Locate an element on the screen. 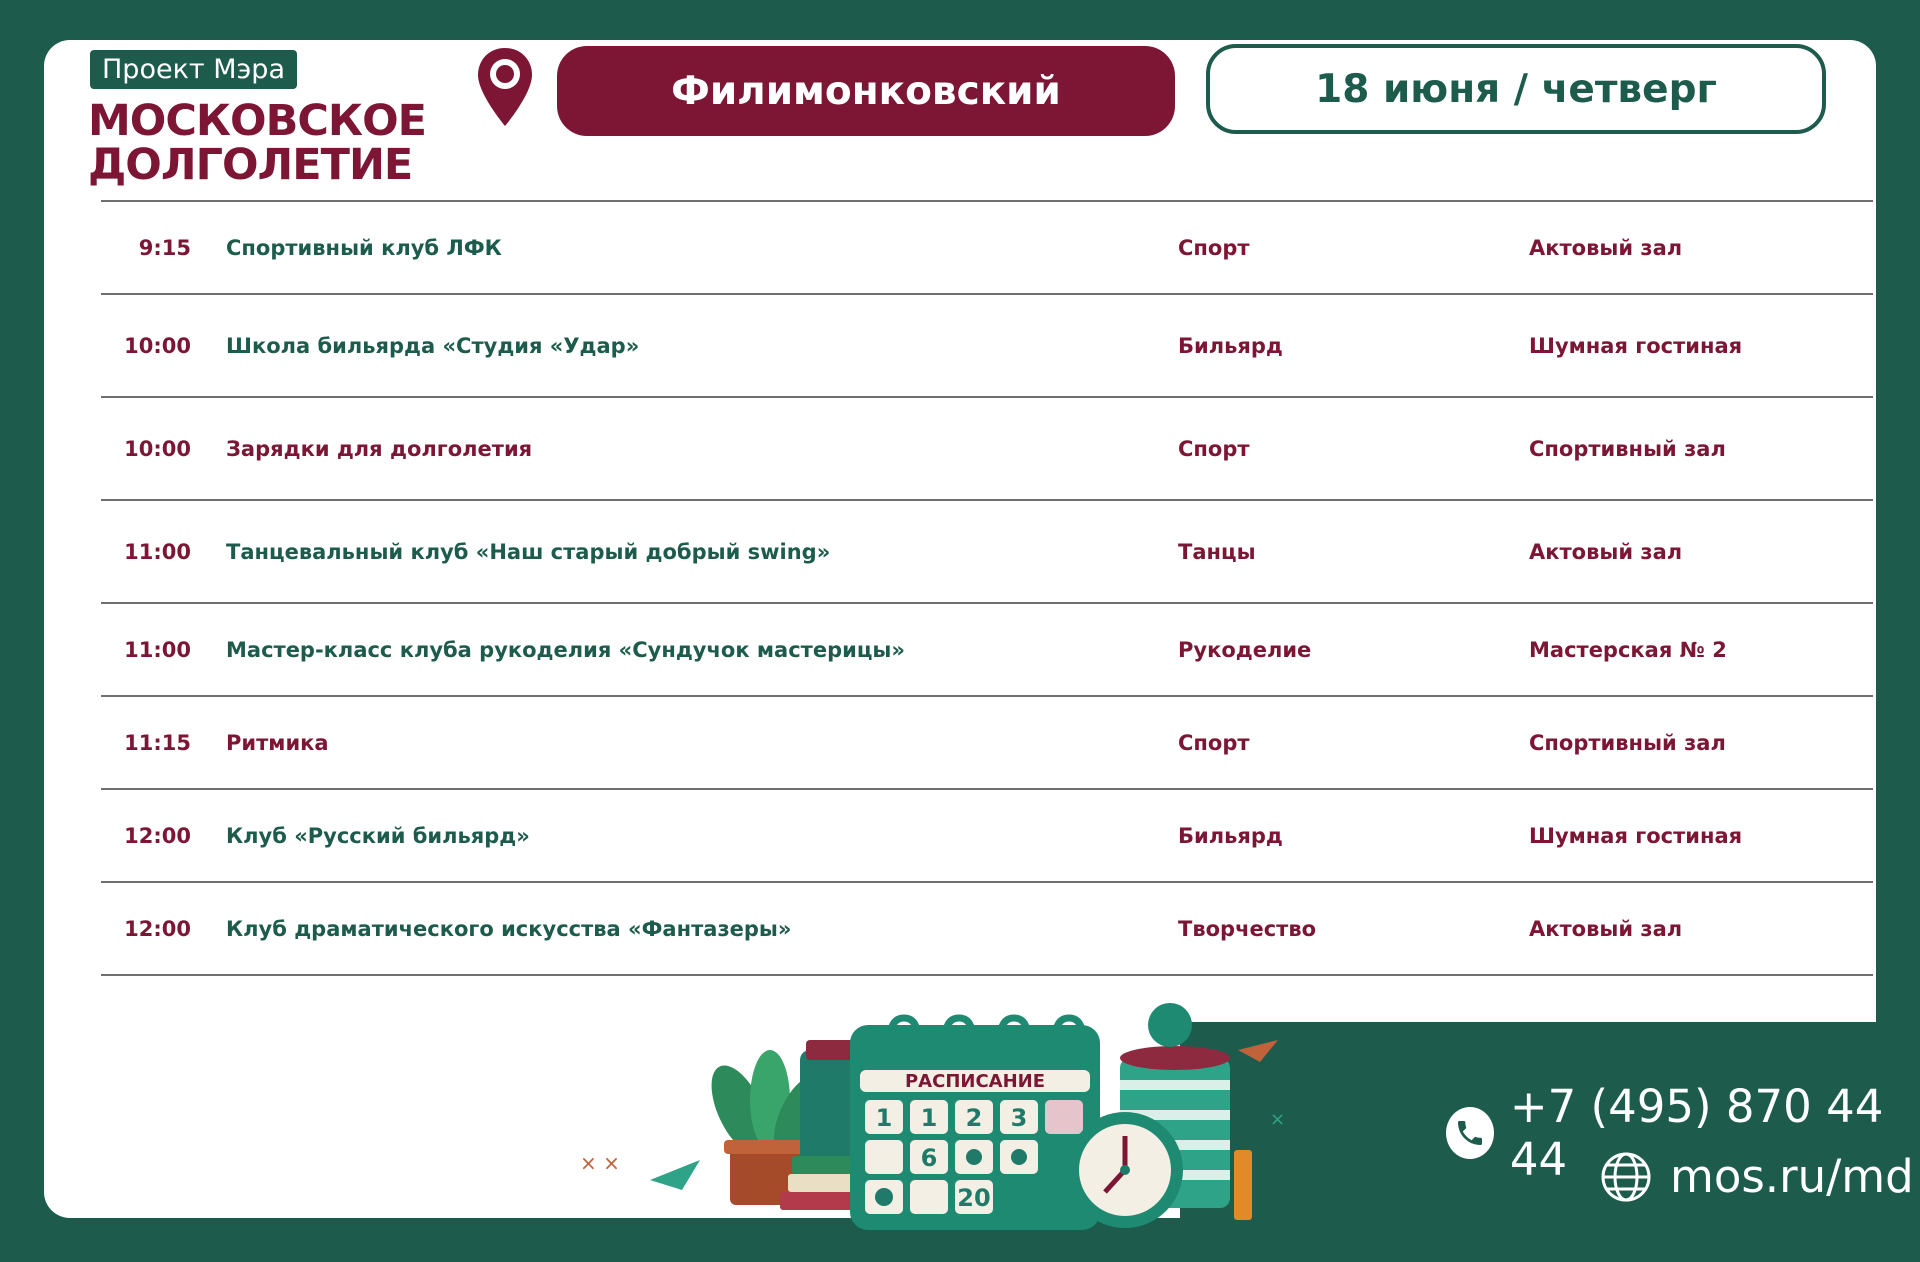  event-place: Мастерская № 2 is located at coordinates (1628, 649).